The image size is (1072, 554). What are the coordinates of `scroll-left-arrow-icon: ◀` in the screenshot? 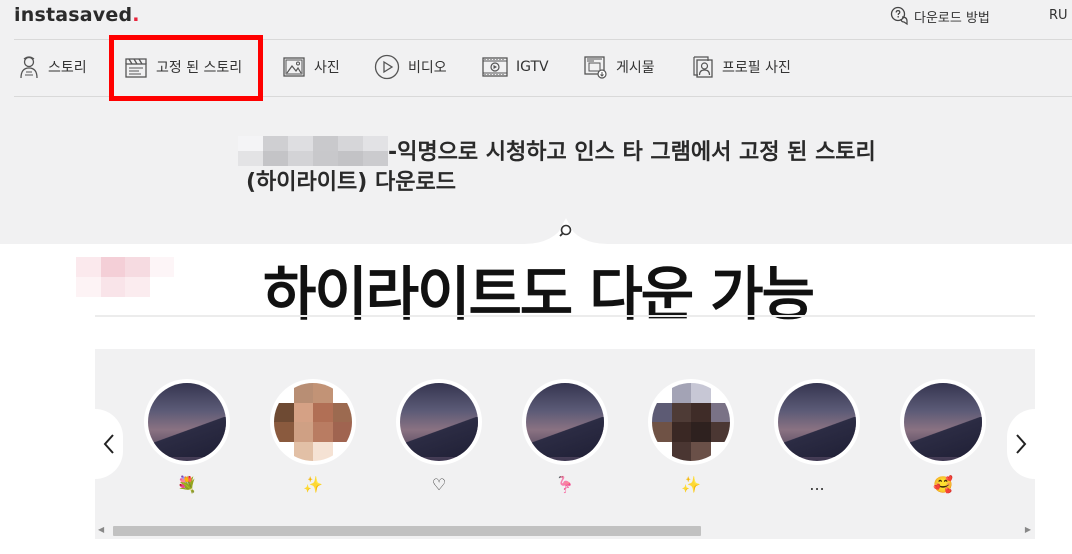 It's located at (101, 529).